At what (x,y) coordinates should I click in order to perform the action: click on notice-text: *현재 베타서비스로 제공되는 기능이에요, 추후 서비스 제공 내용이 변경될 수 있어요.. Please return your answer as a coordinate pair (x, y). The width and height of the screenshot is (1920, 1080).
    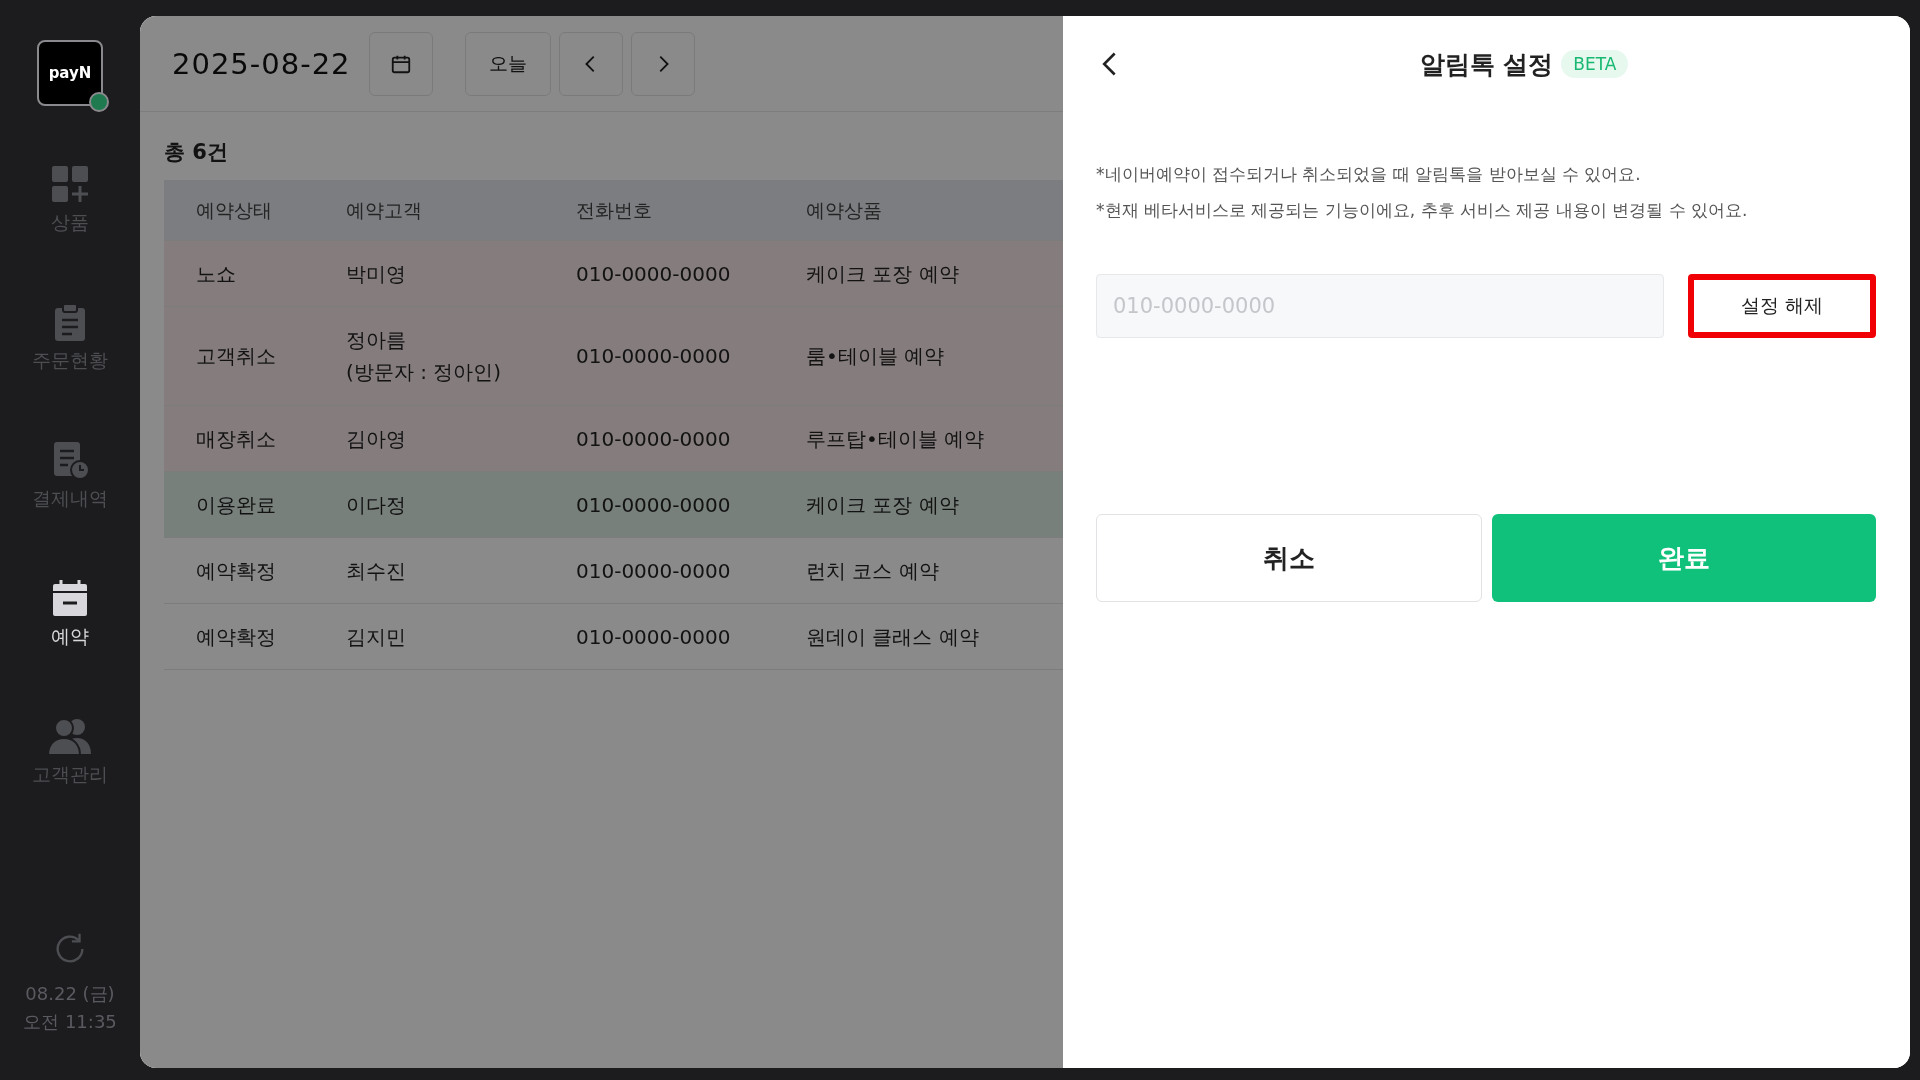
    Looking at the image, I should click on (1422, 210).